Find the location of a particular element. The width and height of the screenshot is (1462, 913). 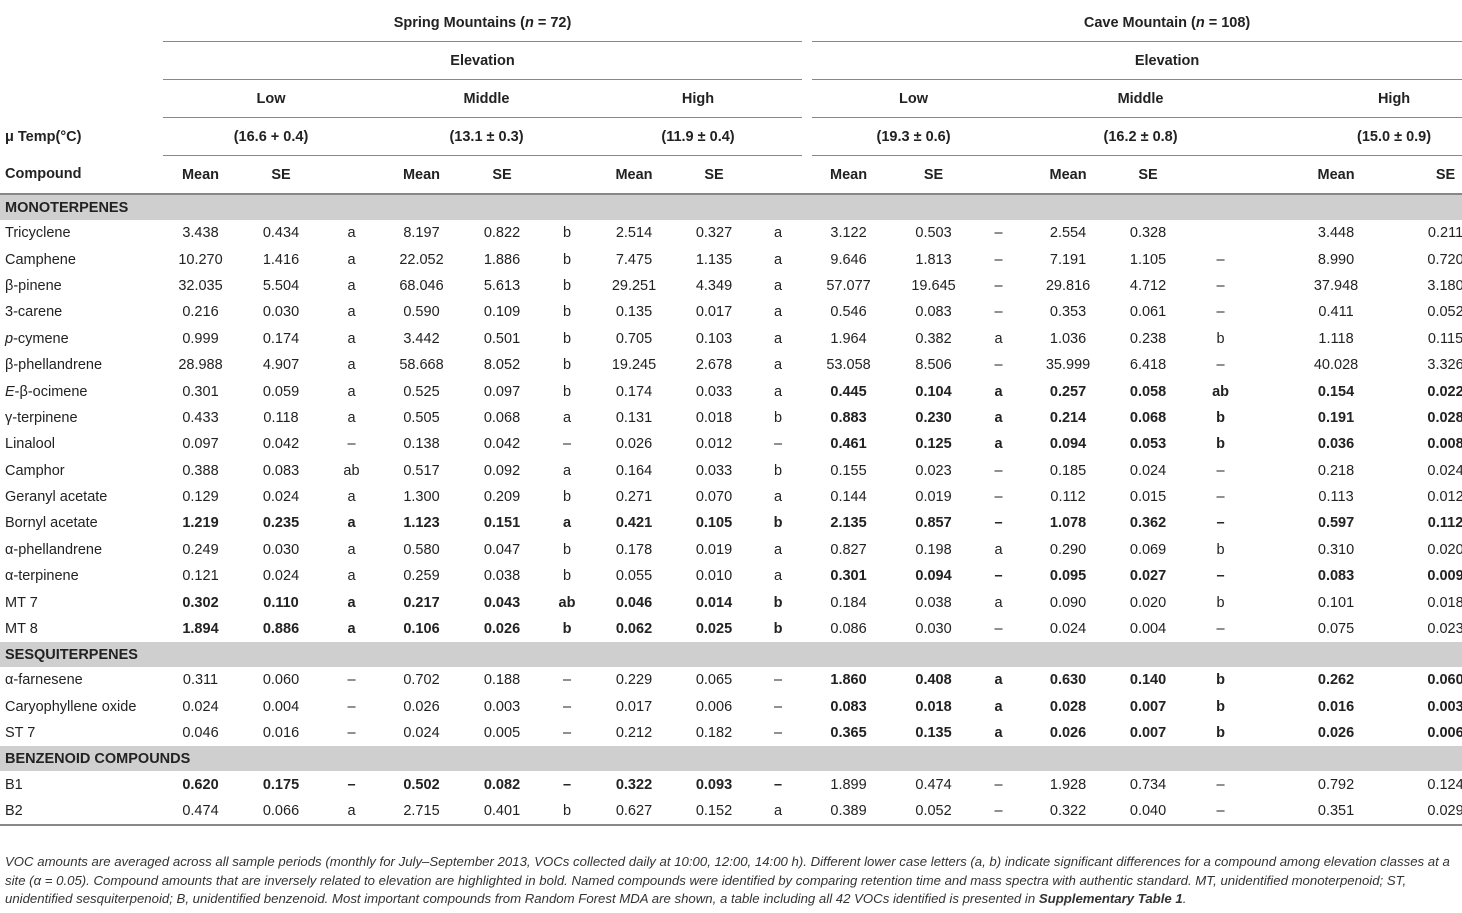

temp-value: (15.0 ± 0.9) is located at coordinates (1364, 136).